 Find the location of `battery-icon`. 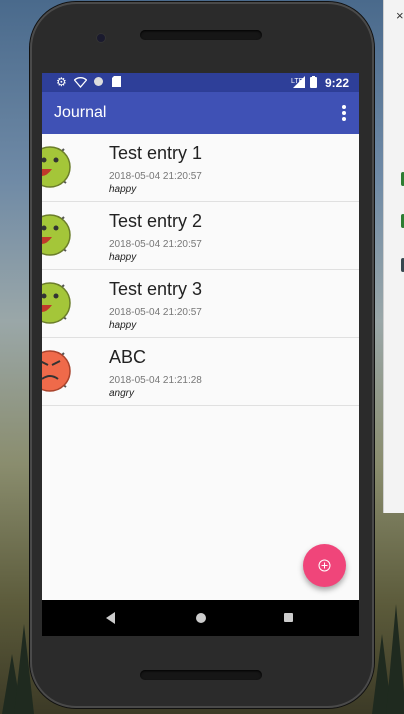

battery-icon is located at coordinates (313, 83).